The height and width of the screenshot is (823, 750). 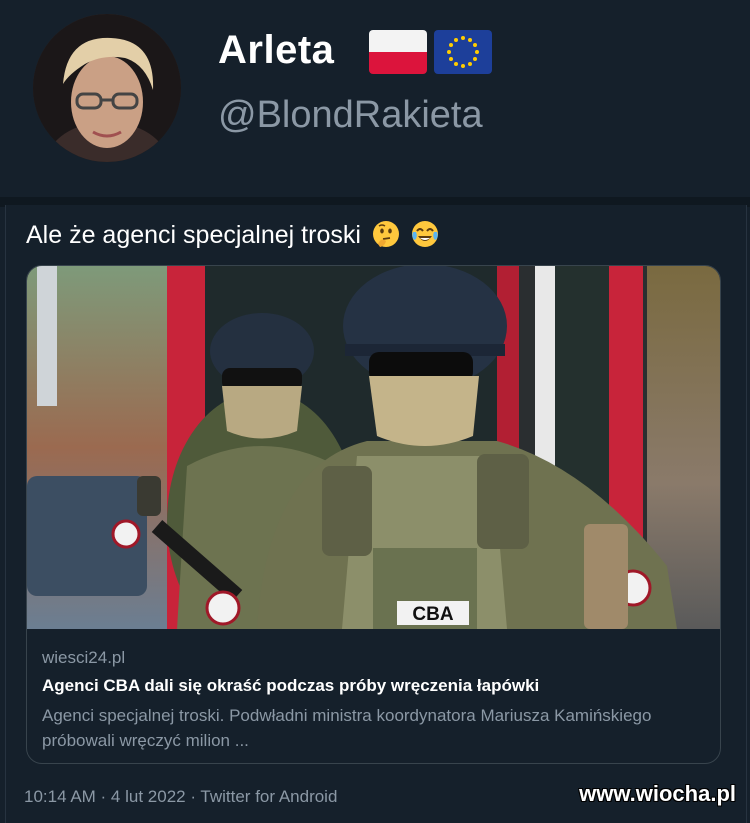 What do you see at coordinates (276, 50) in the screenshot?
I see `display-name: Arleta` at bounding box center [276, 50].